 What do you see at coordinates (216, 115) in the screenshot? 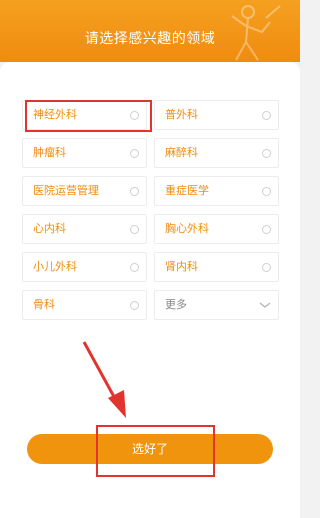
I see `field-option-general-surgery: 普外科` at bounding box center [216, 115].